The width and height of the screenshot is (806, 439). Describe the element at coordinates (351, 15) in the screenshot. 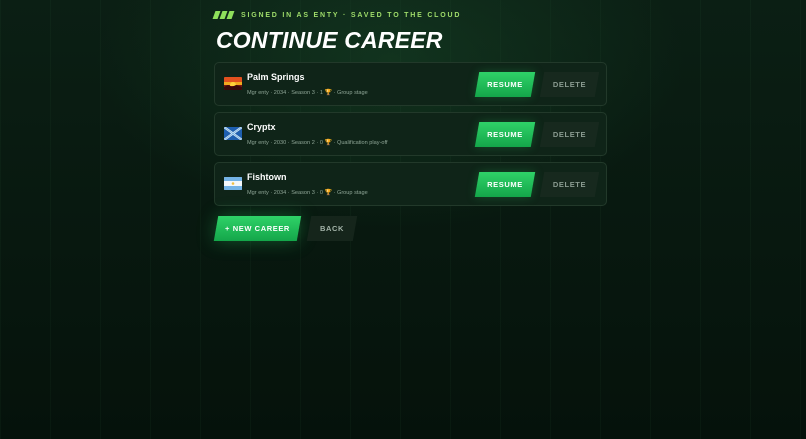

I see `status-text: SIGNED IN AS ENTY · SAVED TO THE CLOUD` at that location.